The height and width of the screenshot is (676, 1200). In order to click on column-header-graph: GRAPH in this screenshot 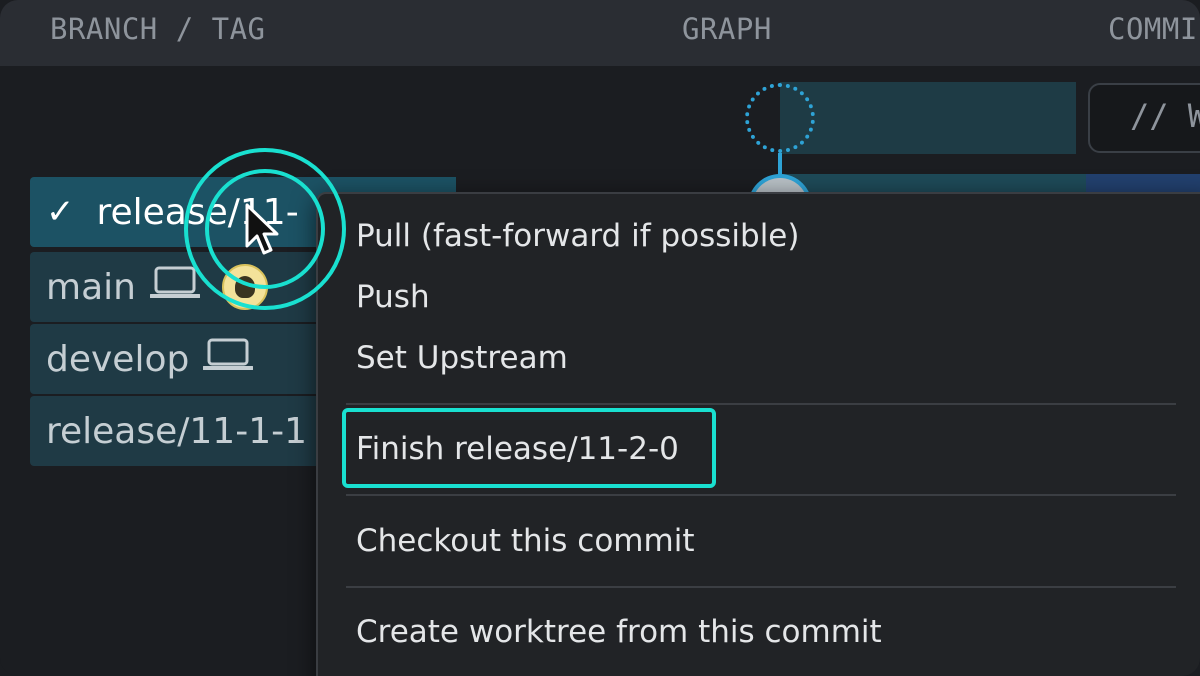, I will do `click(727, 29)`.